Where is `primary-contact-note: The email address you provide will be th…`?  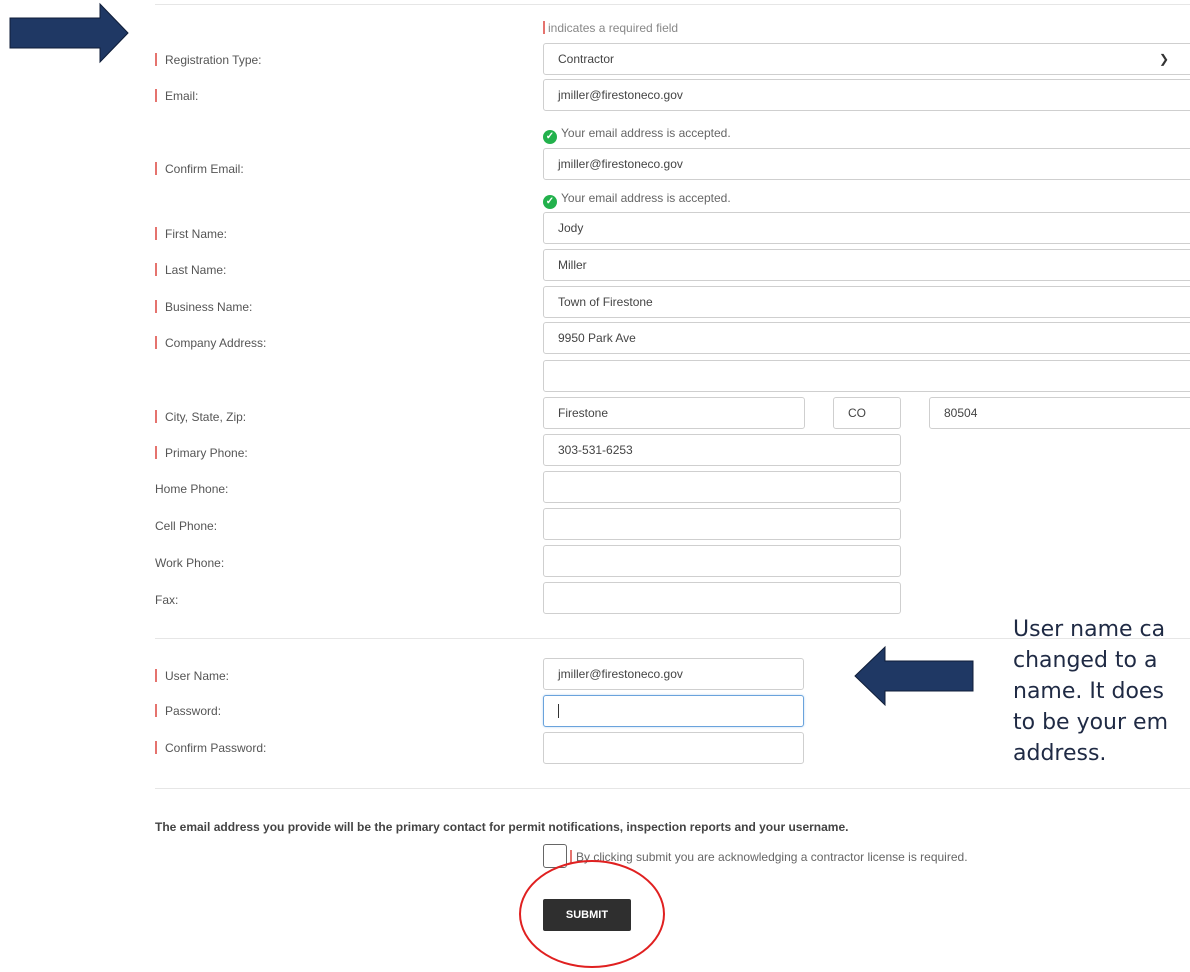 primary-contact-note: The email address you provide will be th… is located at coordinates (502, 827).